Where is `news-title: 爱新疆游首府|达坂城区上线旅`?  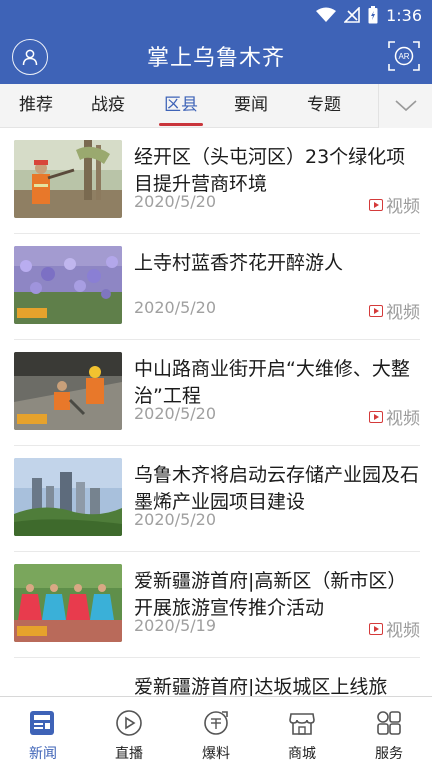
news-title: 爱新疆游首府|达坂城区上线旅 is located at coordinates (278, 685).